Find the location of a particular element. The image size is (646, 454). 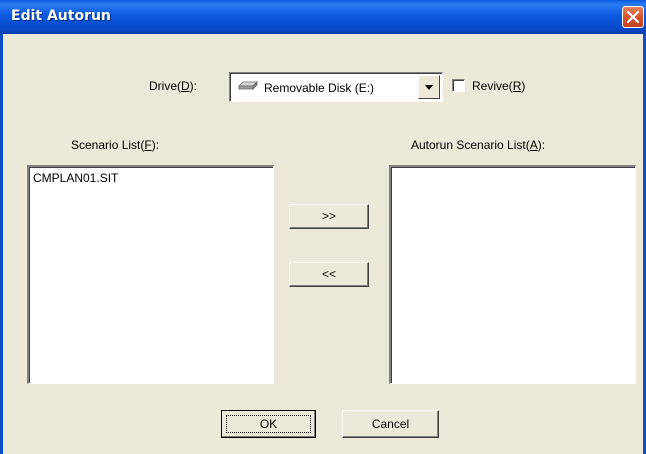

scenario-list-label-prefix: Scenario List( is located at coordinates (108, 145).